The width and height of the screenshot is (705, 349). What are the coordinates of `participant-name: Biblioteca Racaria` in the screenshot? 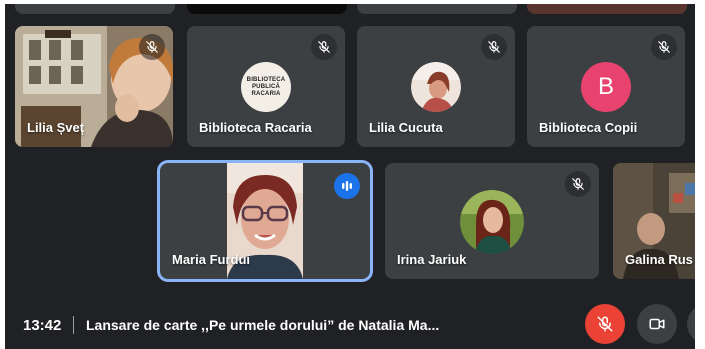 It's located at (255, 127).